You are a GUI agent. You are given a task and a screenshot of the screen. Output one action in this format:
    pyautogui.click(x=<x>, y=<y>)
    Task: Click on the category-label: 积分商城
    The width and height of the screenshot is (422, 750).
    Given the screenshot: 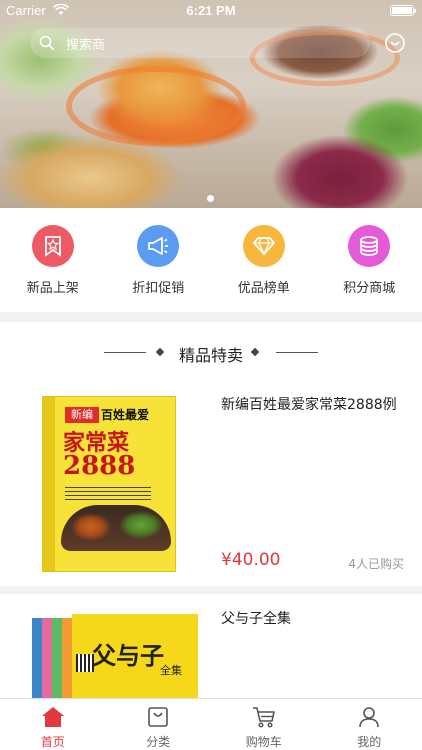 What is the action you would take?
    pyautogui.click(x=369, y=288)
    